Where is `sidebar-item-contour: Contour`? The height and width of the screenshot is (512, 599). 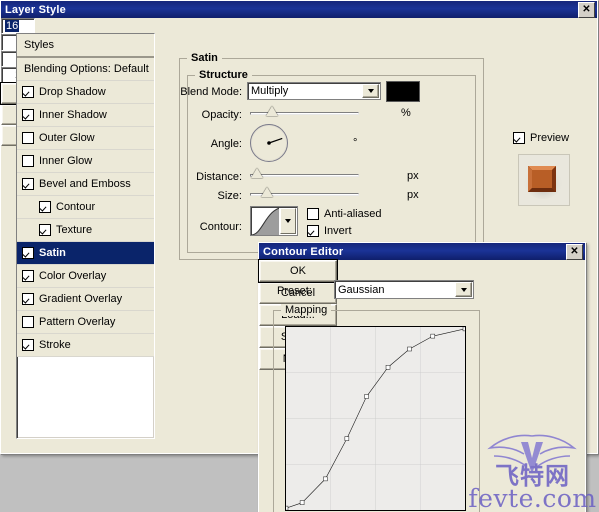
sidebar-item-contour: Contour is located at coordinates (85, 207).